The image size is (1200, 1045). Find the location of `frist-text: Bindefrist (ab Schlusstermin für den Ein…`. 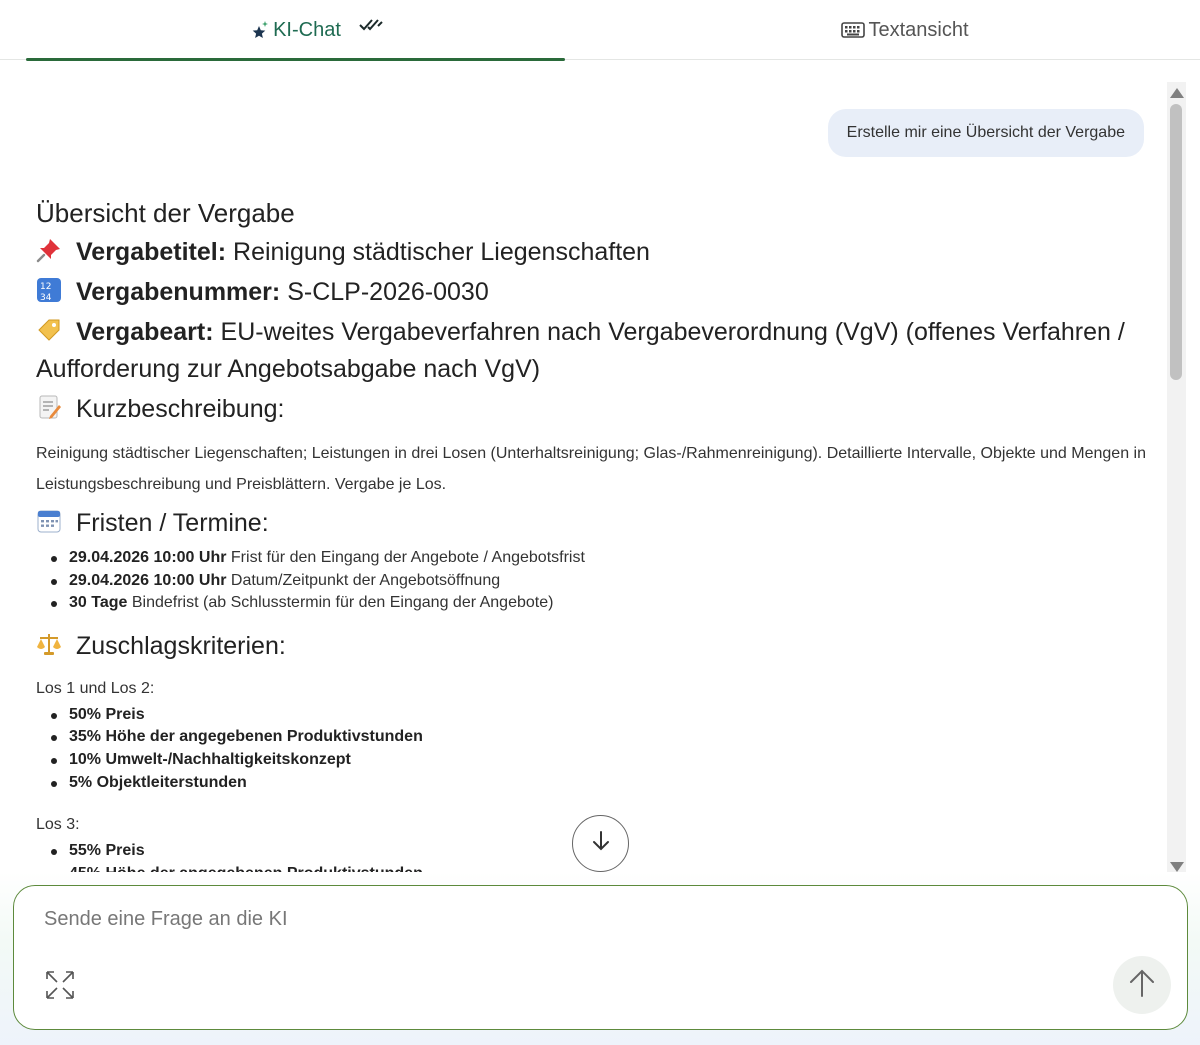

frist-text: Bindefrist (ab Schlusstermin für den Ein… is located at coordinates (342, 603).